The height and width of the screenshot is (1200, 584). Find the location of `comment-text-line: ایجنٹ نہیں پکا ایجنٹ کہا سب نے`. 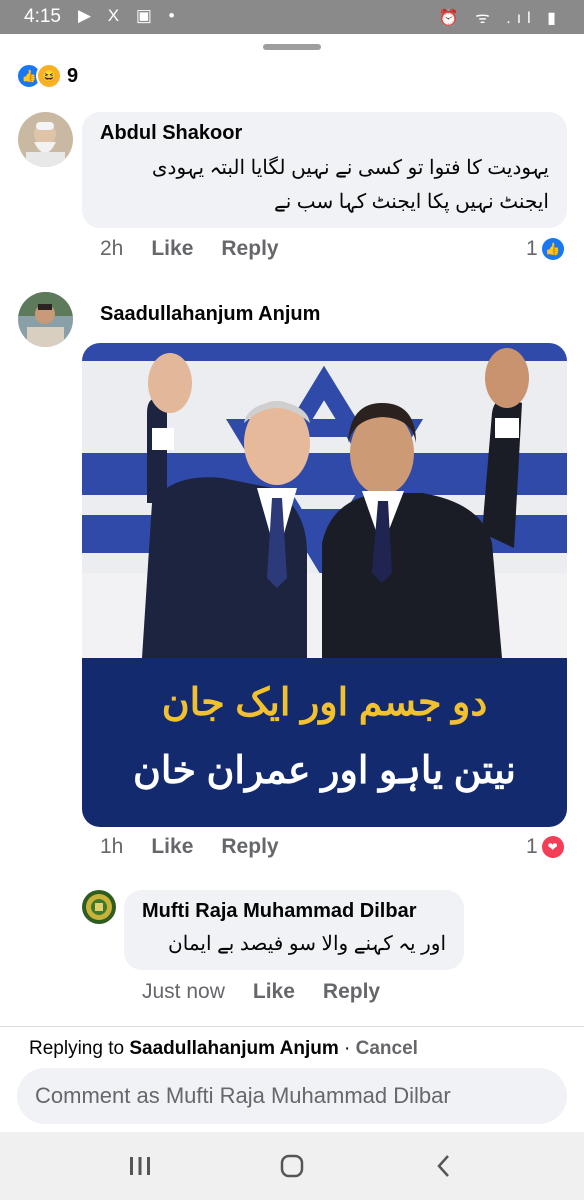

comment-text-line: ایجنٹ نہیں پکا ایجنٹ کہا سب نے is located at coordinates (411, 202).